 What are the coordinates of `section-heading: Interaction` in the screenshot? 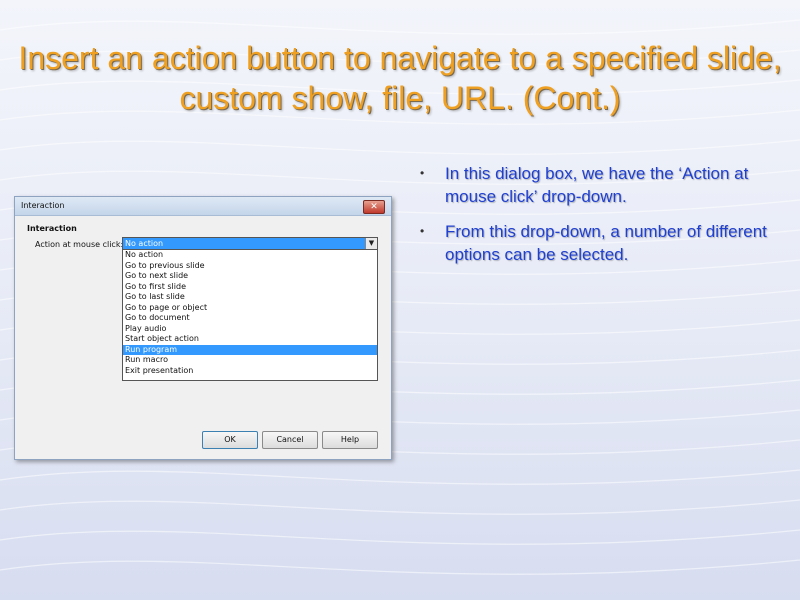 It's located at (52, 228).